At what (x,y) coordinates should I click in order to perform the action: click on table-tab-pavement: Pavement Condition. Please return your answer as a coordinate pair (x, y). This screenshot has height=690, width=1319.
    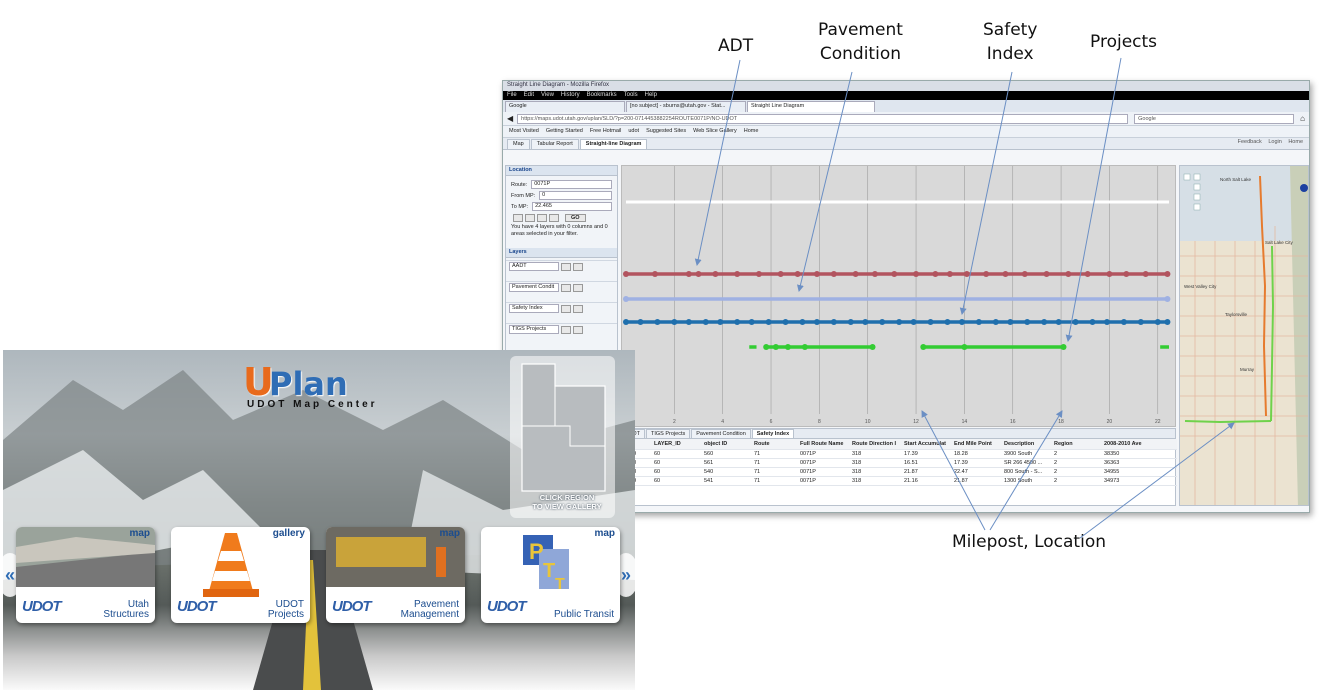
    Looking at the image, I should click on (721, 433).